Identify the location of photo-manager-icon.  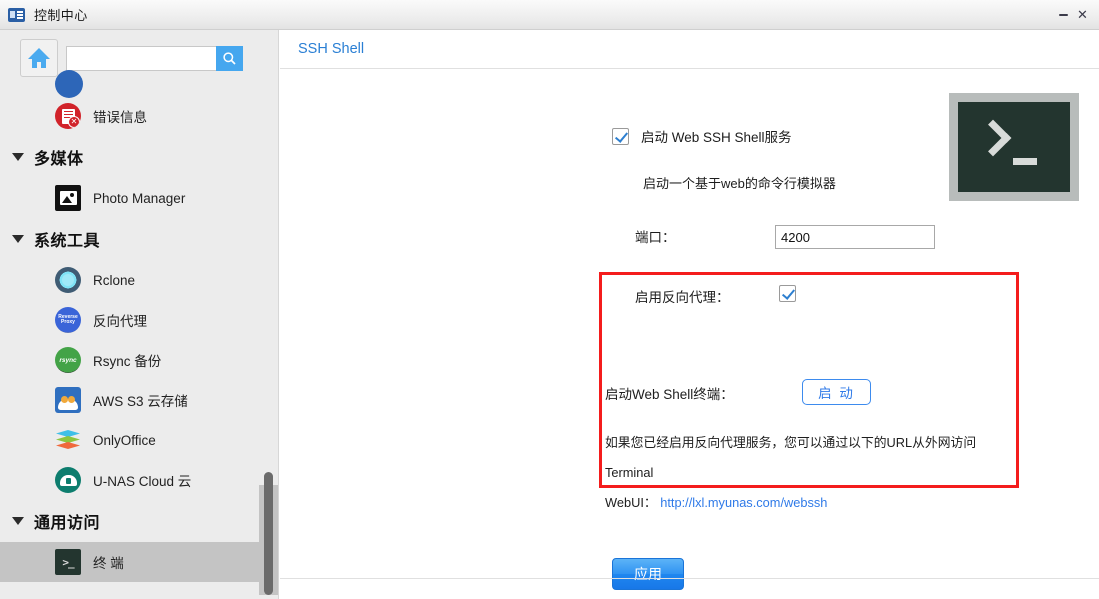
(68, 198).